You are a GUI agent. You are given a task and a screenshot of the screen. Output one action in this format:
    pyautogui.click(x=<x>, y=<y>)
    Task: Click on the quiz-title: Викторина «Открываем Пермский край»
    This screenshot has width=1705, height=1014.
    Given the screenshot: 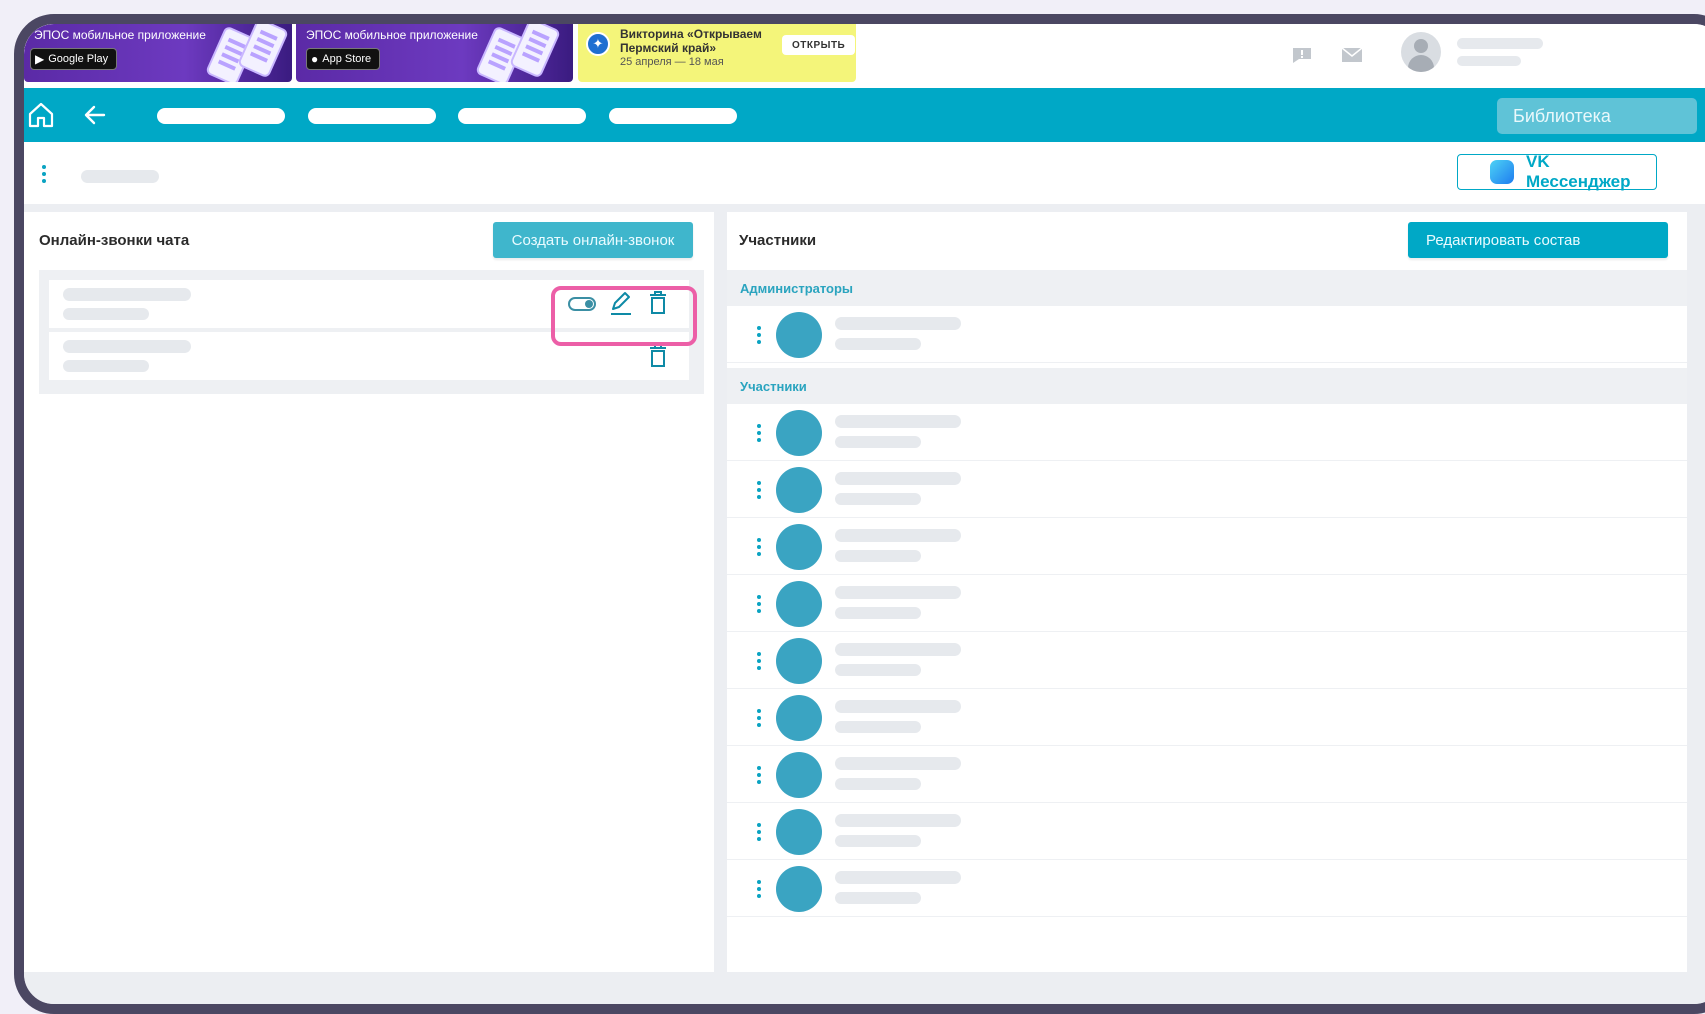 What is the action you would take?
    pyautogui.click(x=691, y=41)
    